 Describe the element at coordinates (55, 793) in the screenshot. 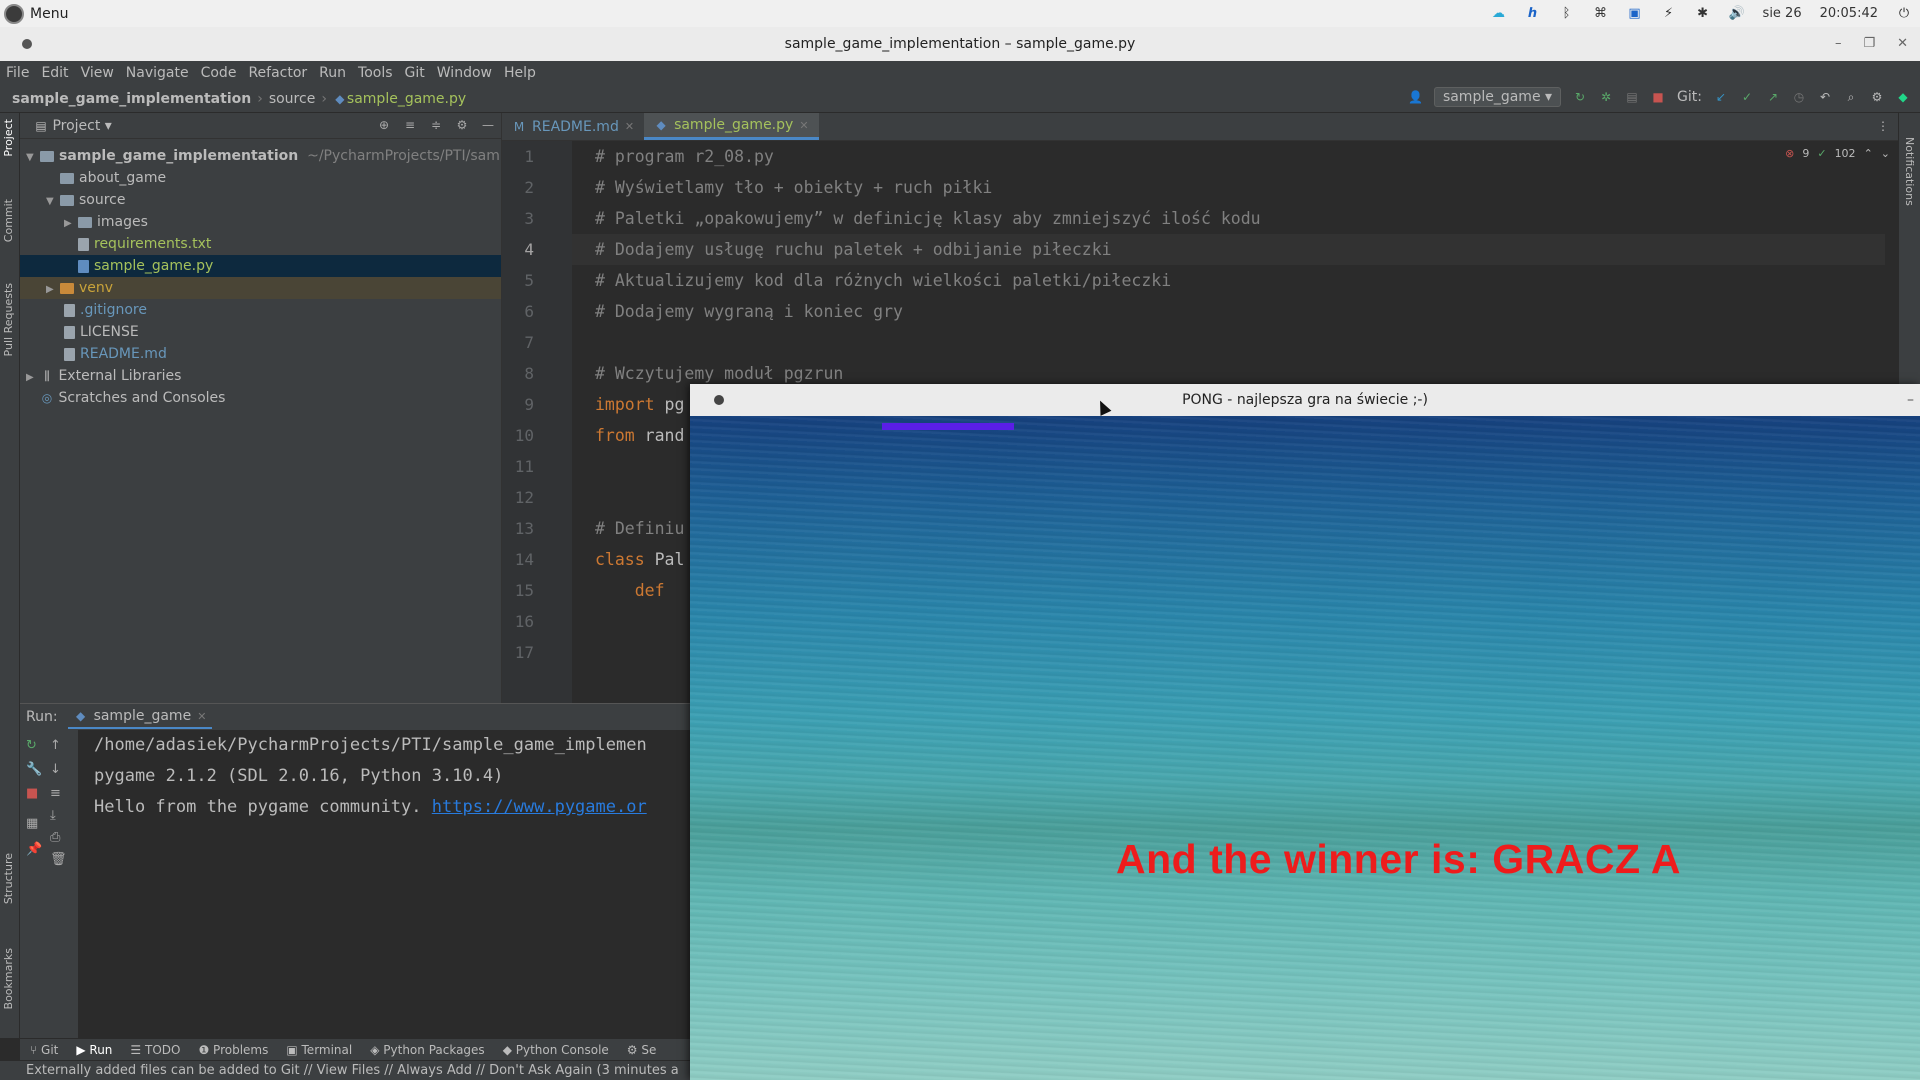

I see `soft-wrap-icon: ≡` at that location.